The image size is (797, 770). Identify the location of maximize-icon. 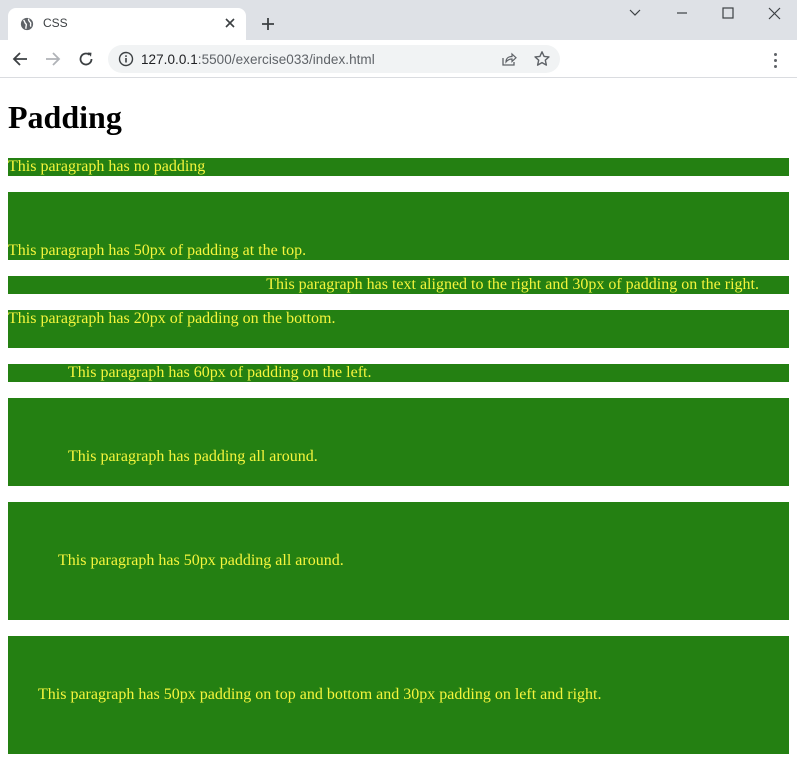
(728, 13).